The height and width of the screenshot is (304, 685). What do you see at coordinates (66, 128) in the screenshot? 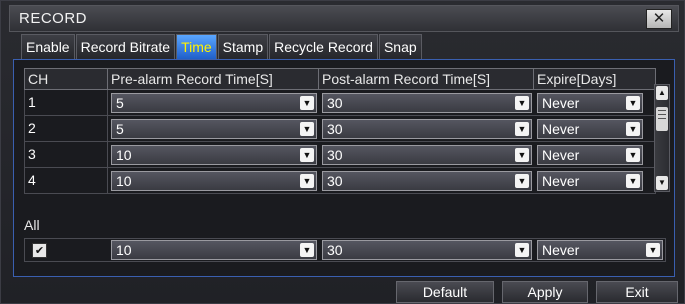
I see `channel-number: 2` at bounding box center [66, 128].